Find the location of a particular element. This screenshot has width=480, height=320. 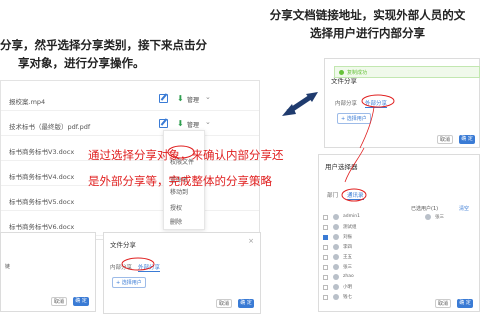

panel-snippet-text: 链 is located at coordinates (8, 267).